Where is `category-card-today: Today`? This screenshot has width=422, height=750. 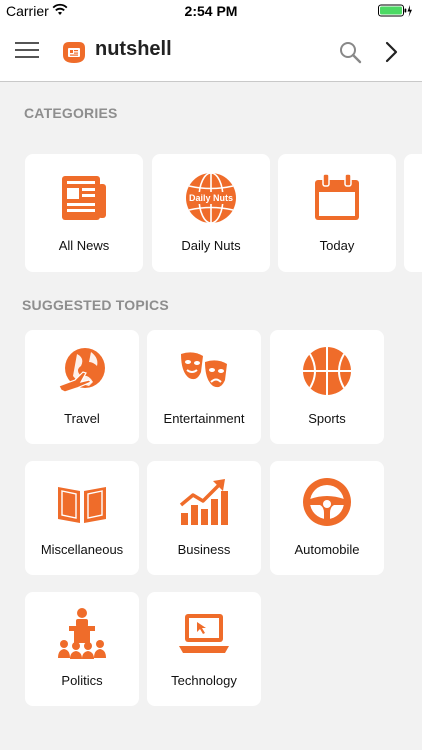 category-card-today: Today is located at coordinates (337, 213).